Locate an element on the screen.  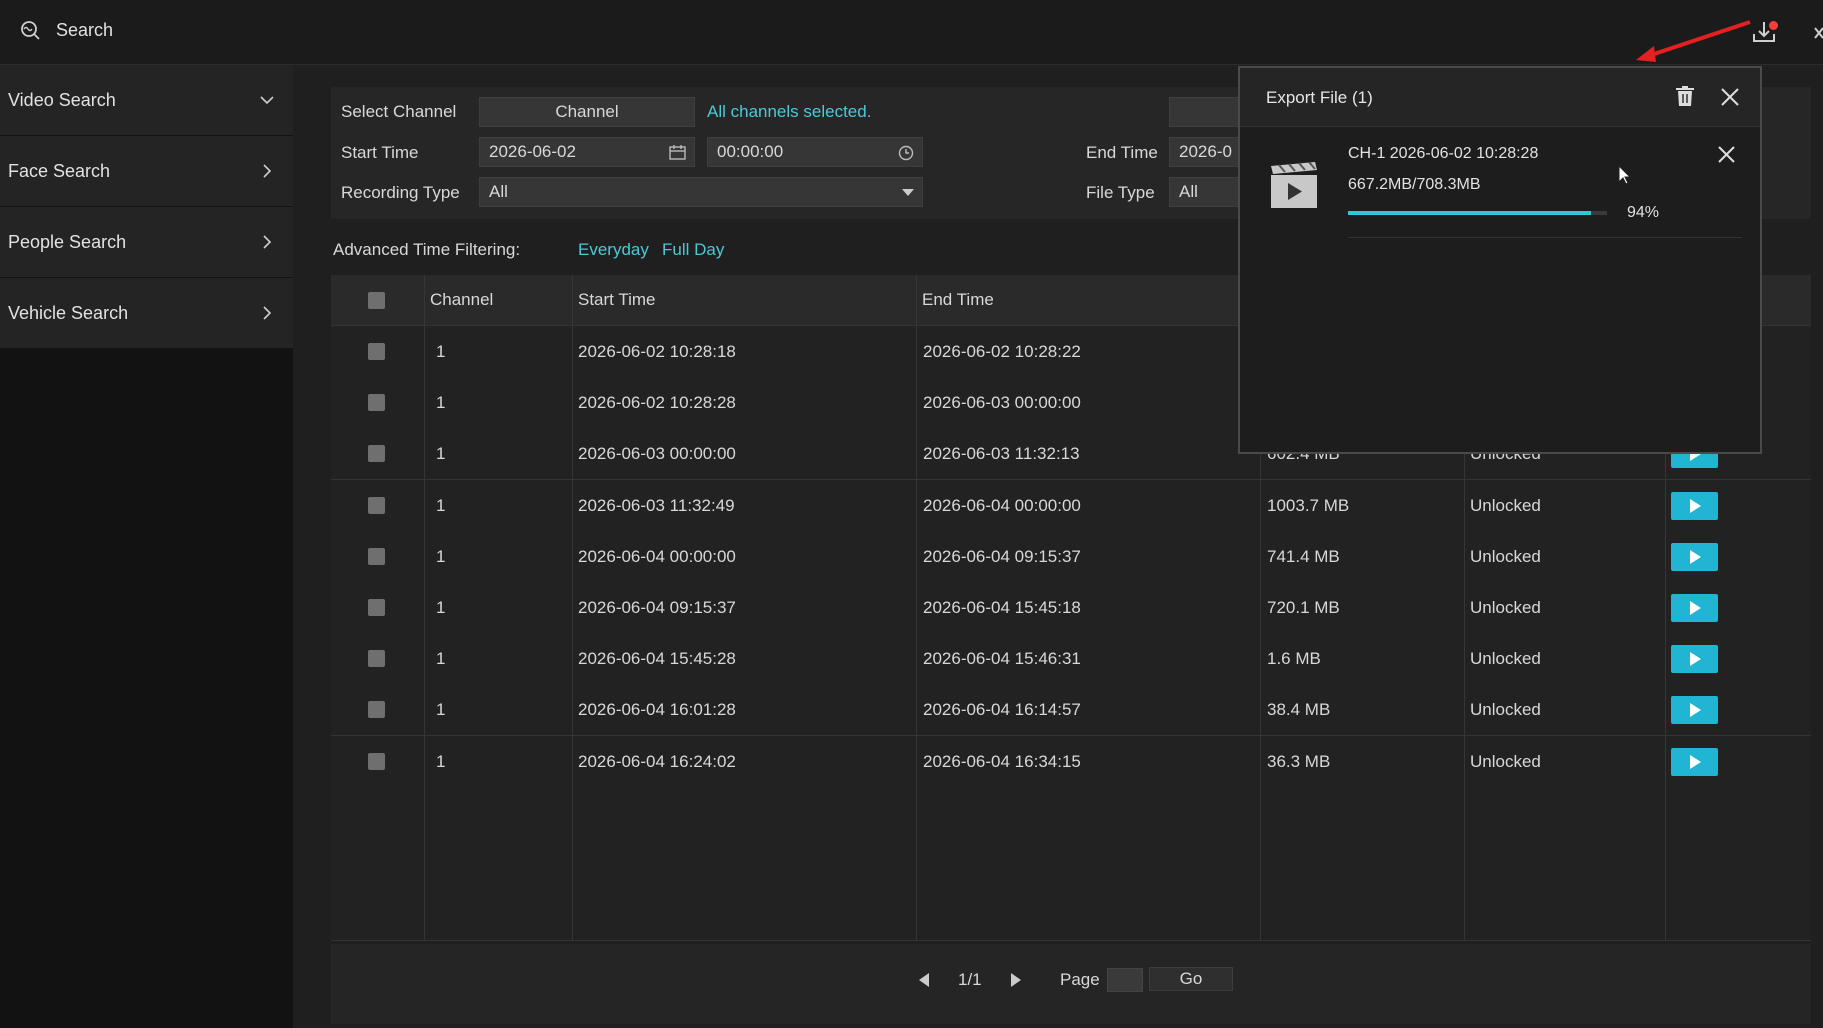
sidebar-item-label: People Search is located at coordinates (67, 242).